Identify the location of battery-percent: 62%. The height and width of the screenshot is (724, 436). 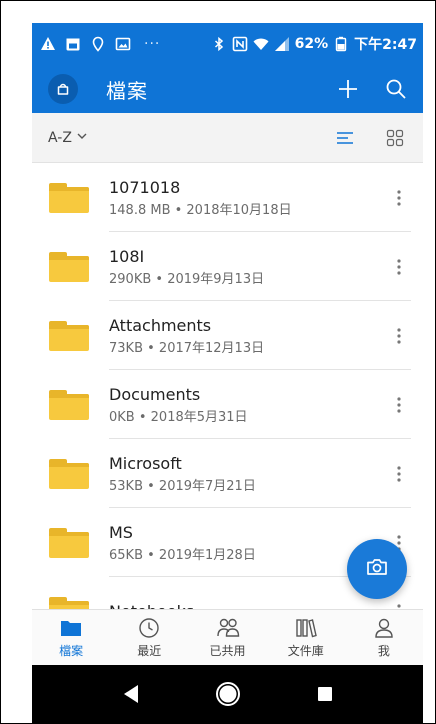
(311, 44).